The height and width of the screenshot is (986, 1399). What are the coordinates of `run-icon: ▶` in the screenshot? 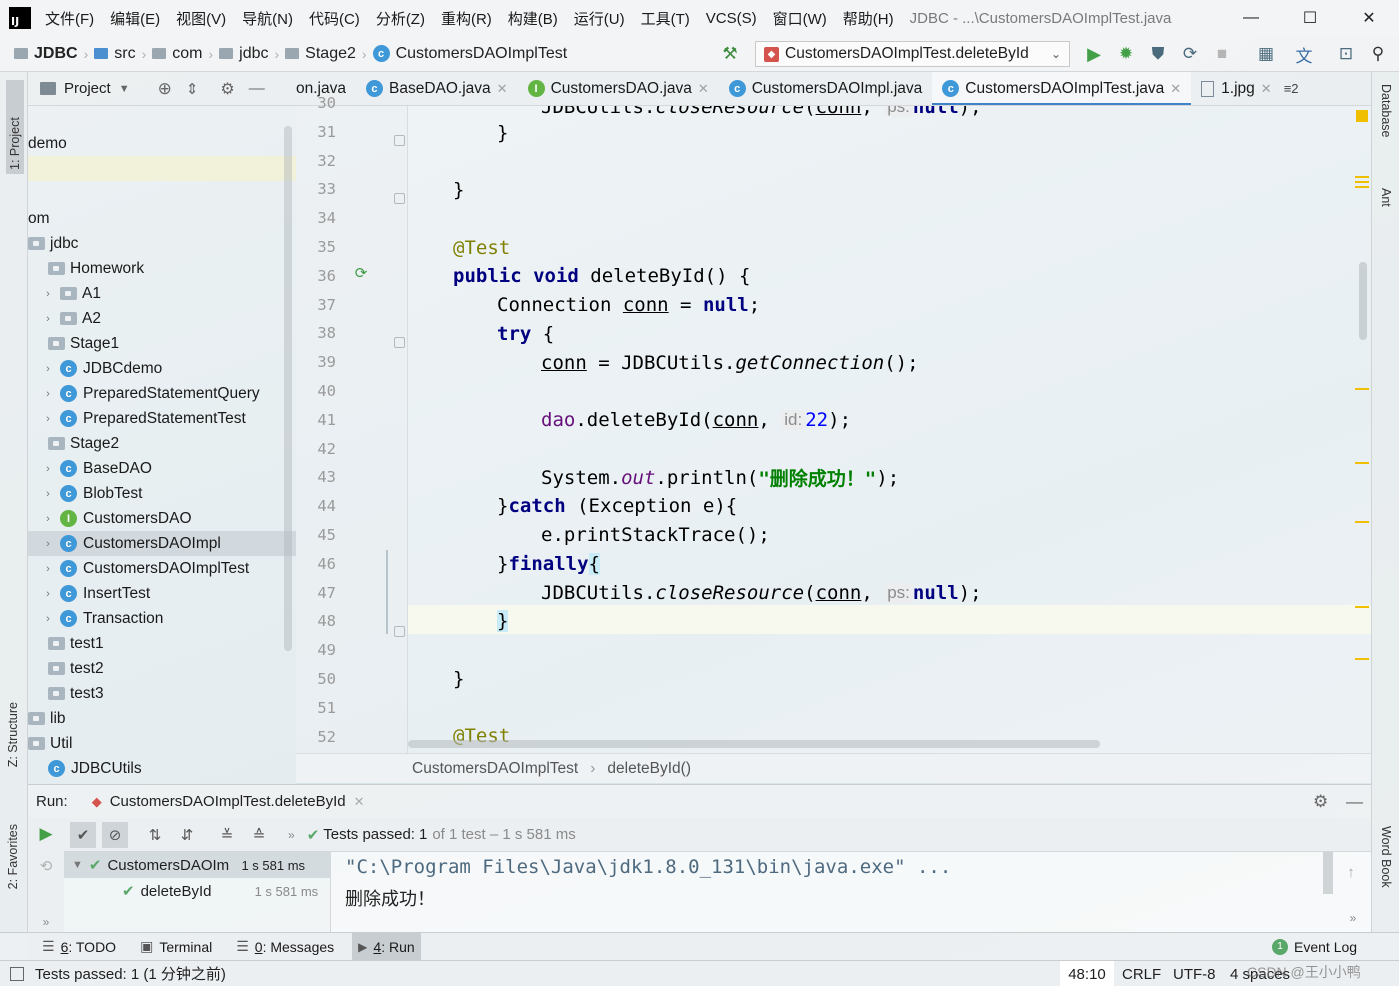 It's located at (1094, 54).